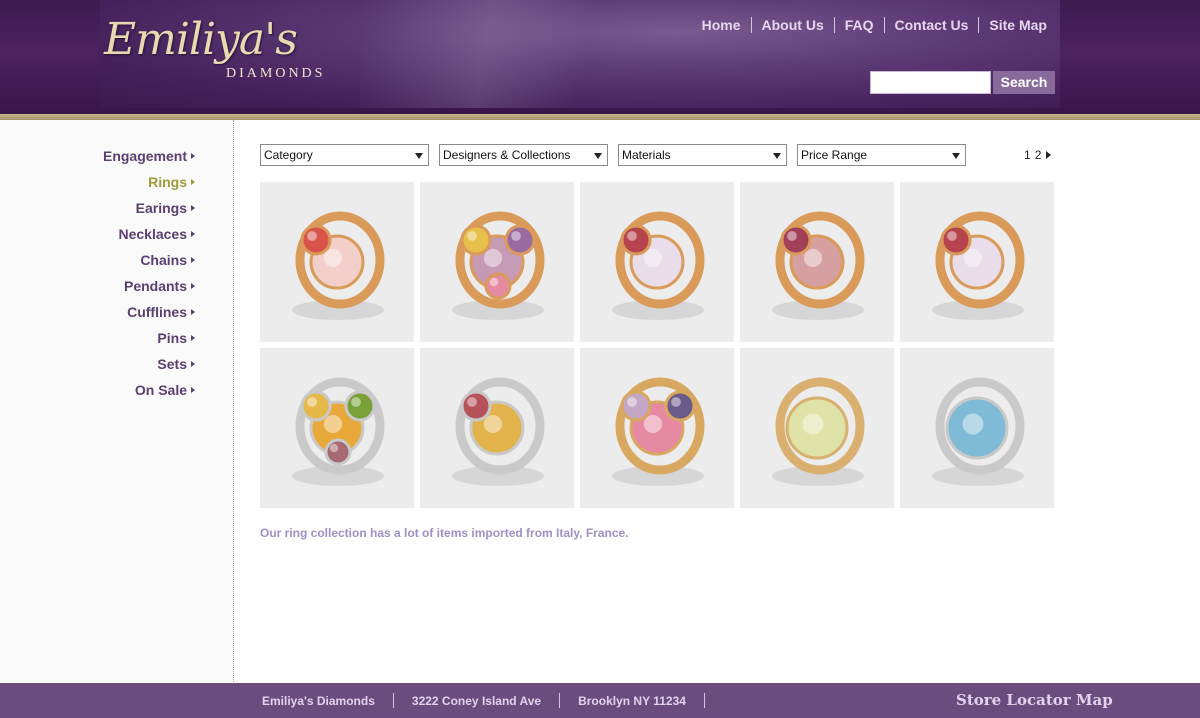 The height and width of the screenshot is (718, 1200). Describe the element at coordinates (1027, 155) in the screenshot. I see `page-link-1: 1` at that location.